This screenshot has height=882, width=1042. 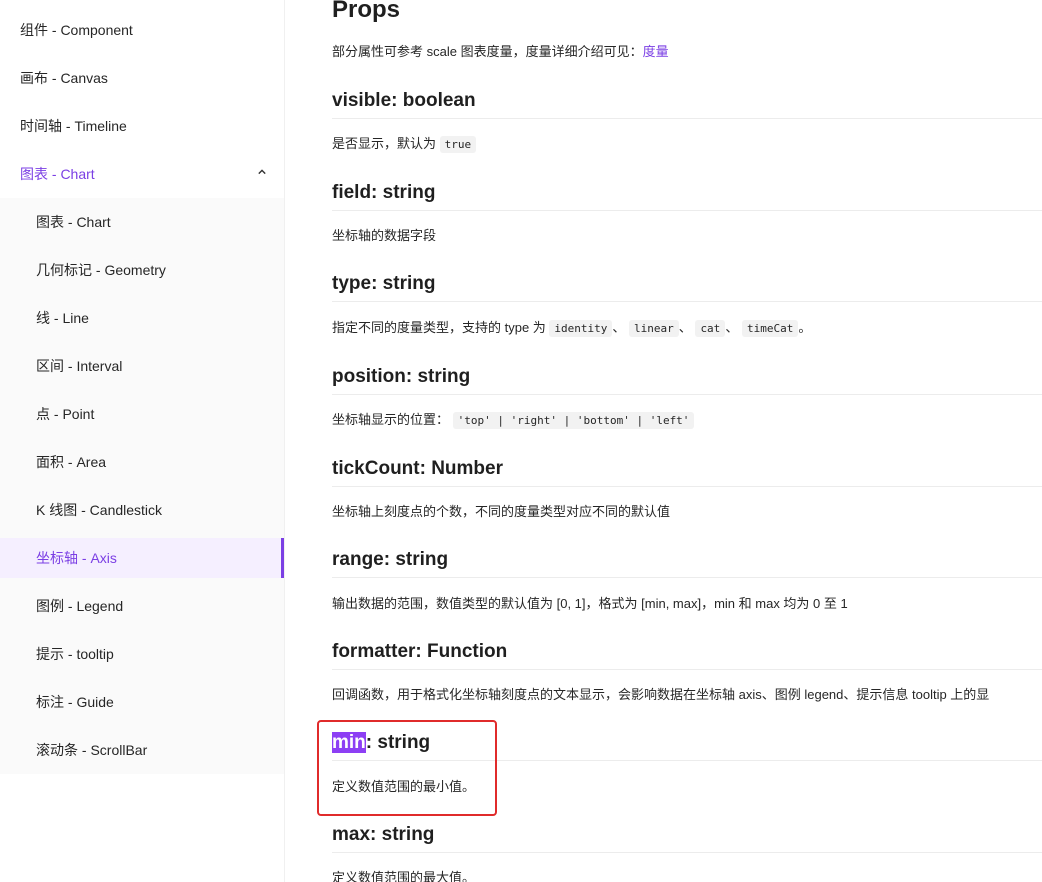 What do you see at coordinates (76, 558) in the screenshot?
I see `sidebar-item-label: 坐标轴 - Axis` at bounding box center [76, 558].